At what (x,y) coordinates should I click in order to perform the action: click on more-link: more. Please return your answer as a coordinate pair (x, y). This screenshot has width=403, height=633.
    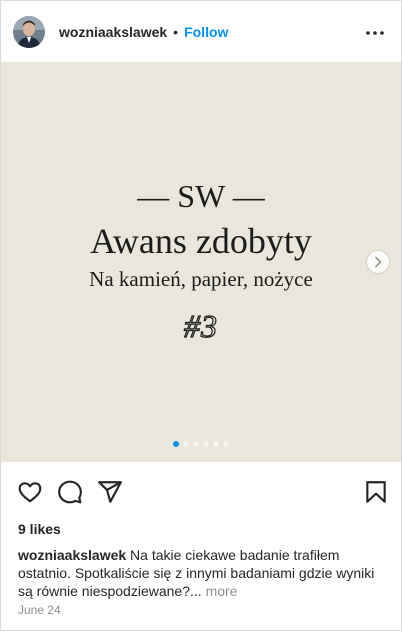
    Looking at the image, I should click on (222, 591).